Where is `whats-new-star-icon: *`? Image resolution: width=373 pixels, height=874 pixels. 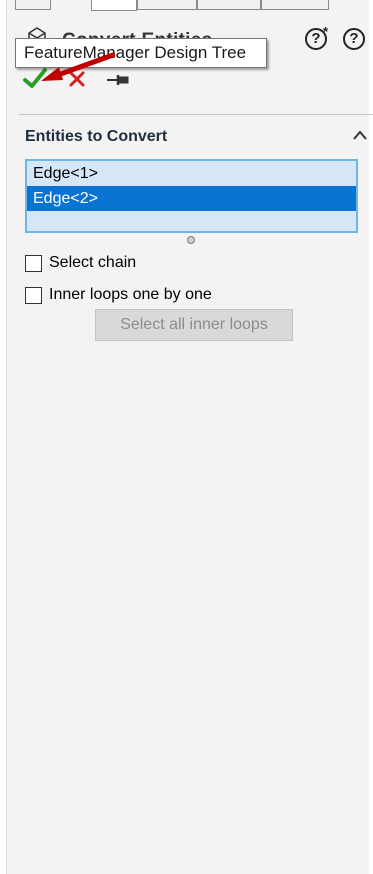
whats-new-star-icon: * is located at coordinates (326, 31).